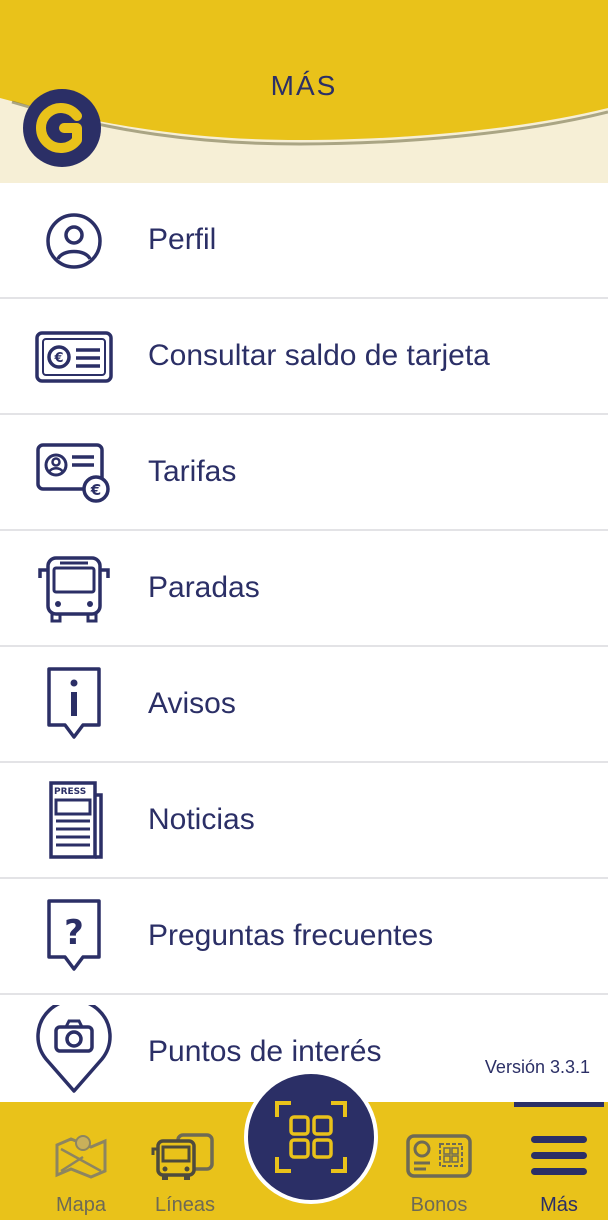 The width and height of the screenshot is (608, 1220). I want to click on menu-item-noticias: PRESS Noticias, so click(304, 821).